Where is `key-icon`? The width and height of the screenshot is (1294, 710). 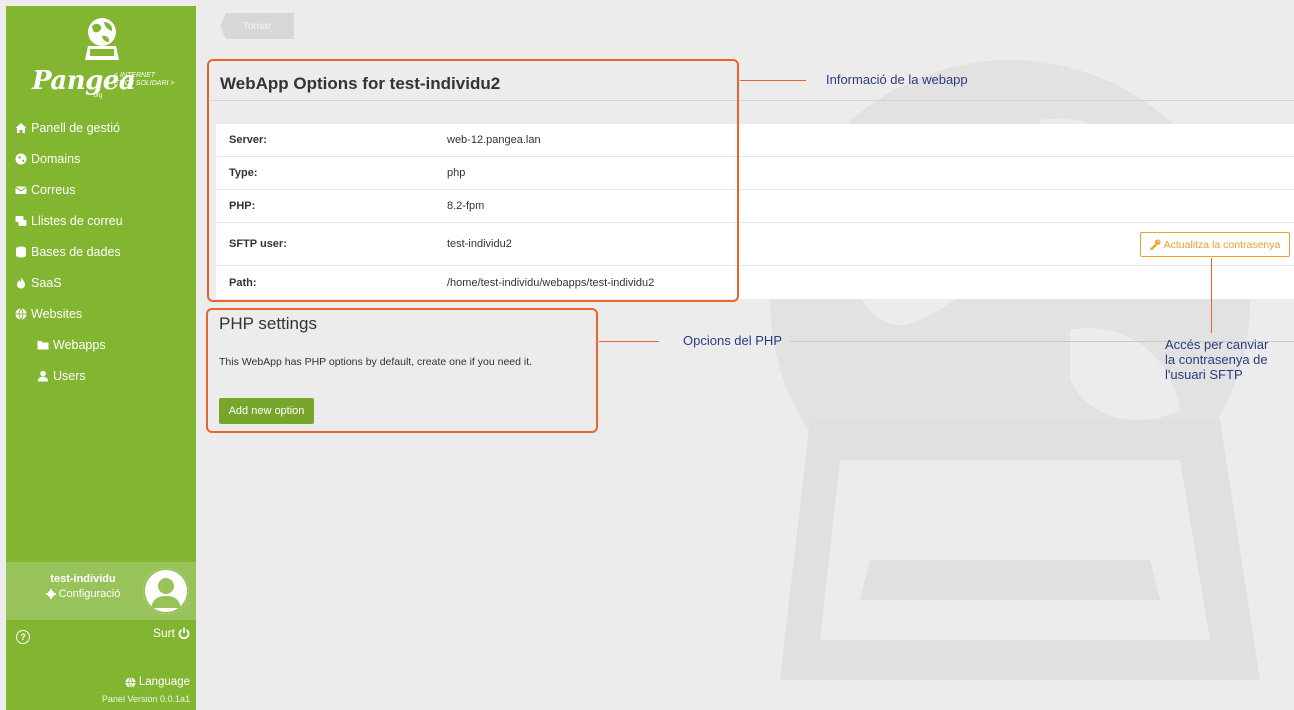 key-icon is located at coordinates (1155, 244).